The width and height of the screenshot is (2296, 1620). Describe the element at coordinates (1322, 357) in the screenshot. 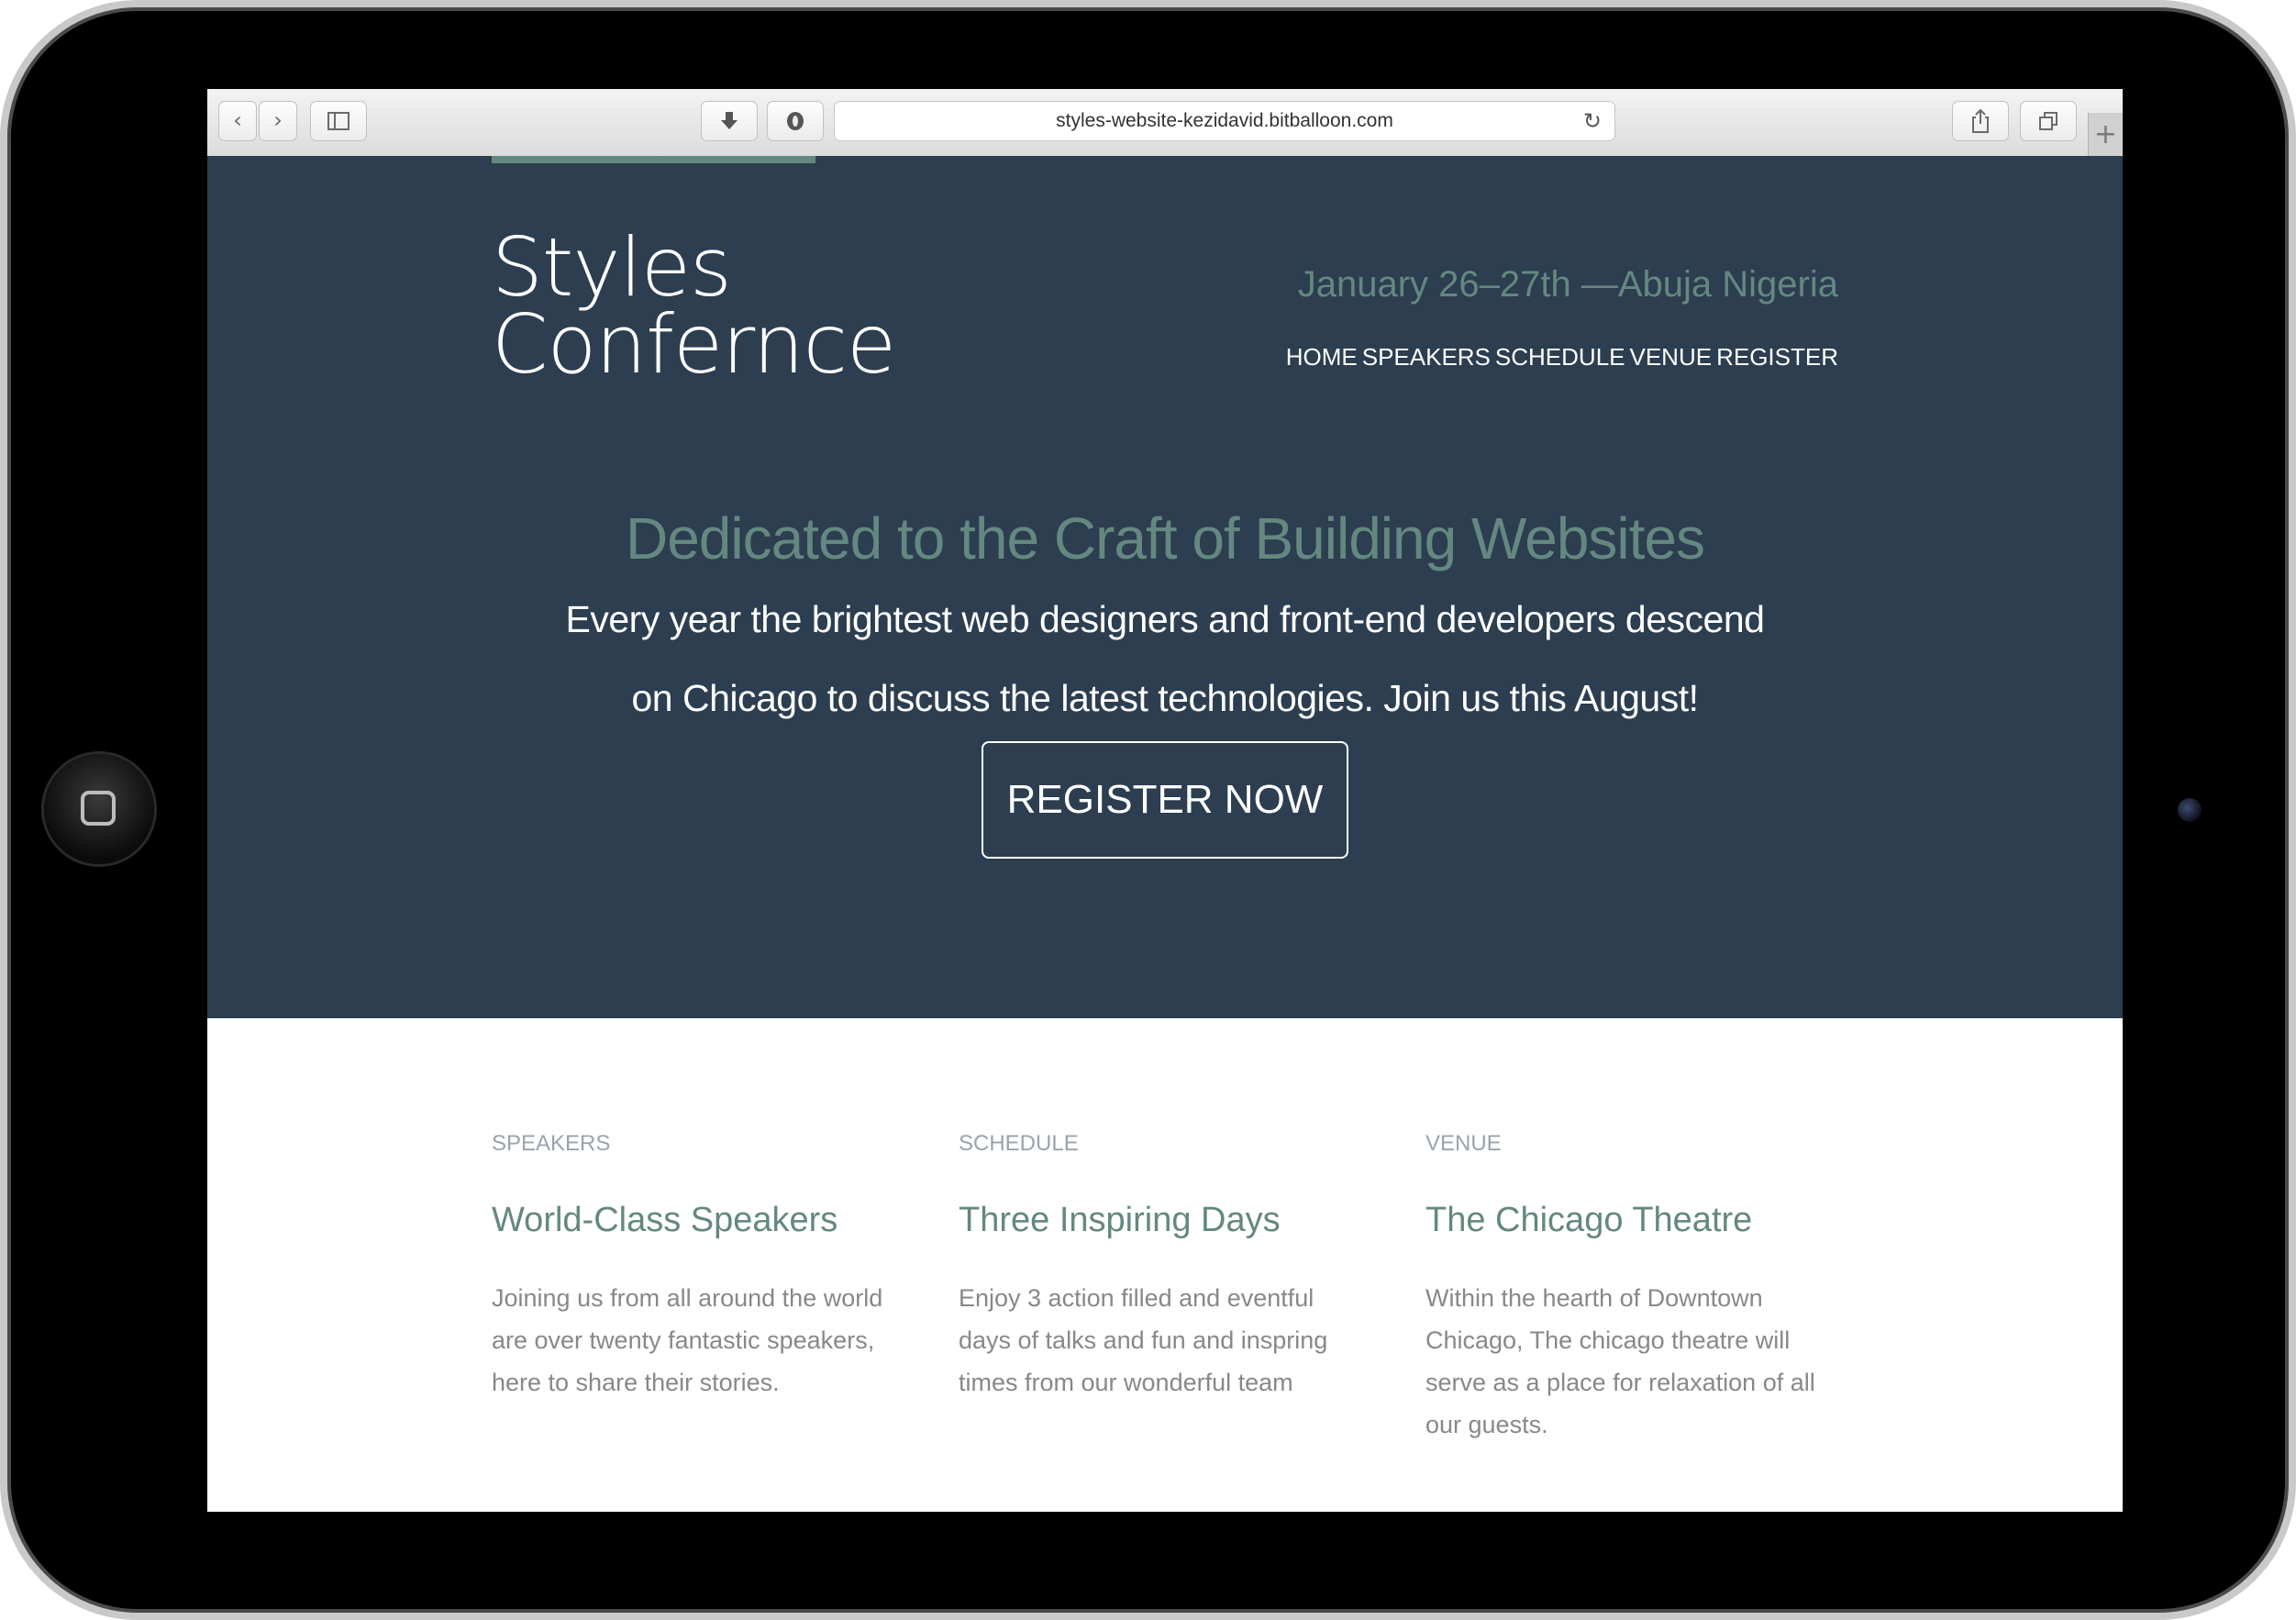

I see `nav-home: HOME` at that location.